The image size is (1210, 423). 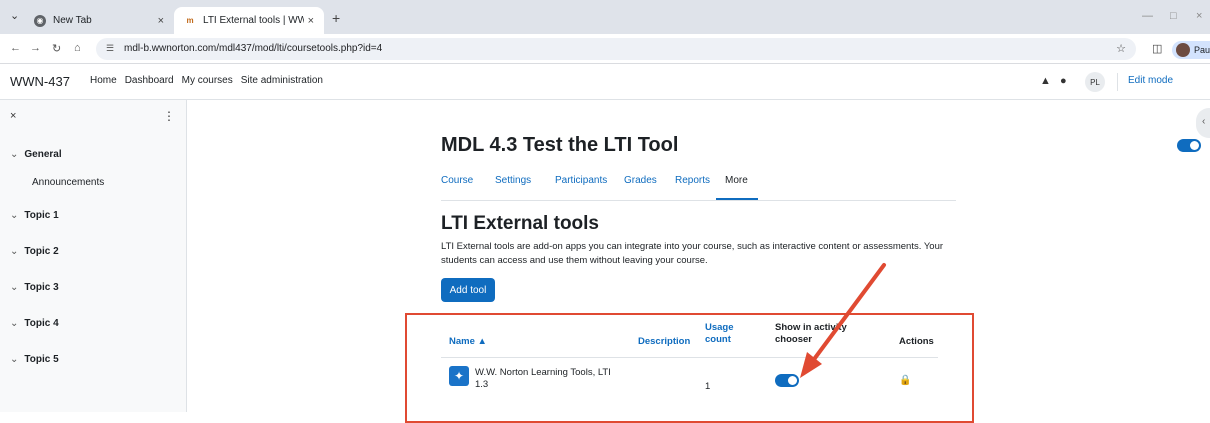 What do you see at coordinates (1189, 145) in the screenshot?
I see `edit-mode-toggle` at bounding box center [1189, 145].